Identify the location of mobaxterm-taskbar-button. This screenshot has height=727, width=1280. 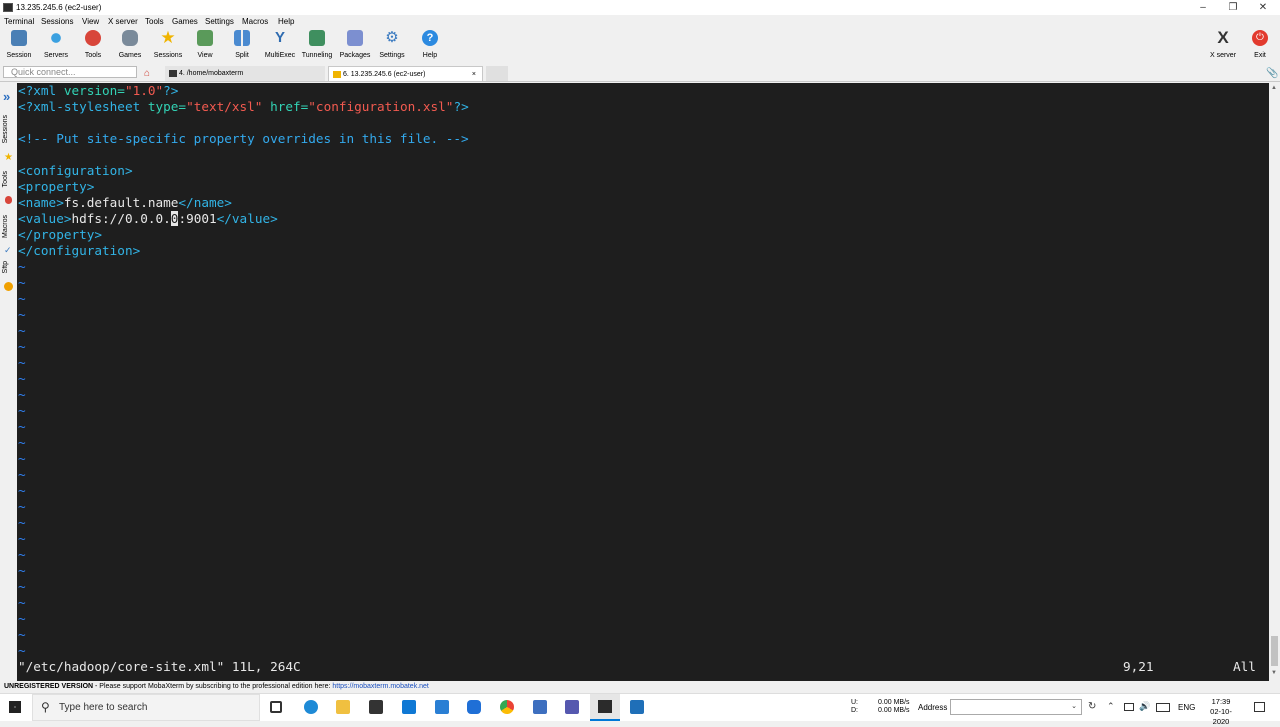
(605, 707).